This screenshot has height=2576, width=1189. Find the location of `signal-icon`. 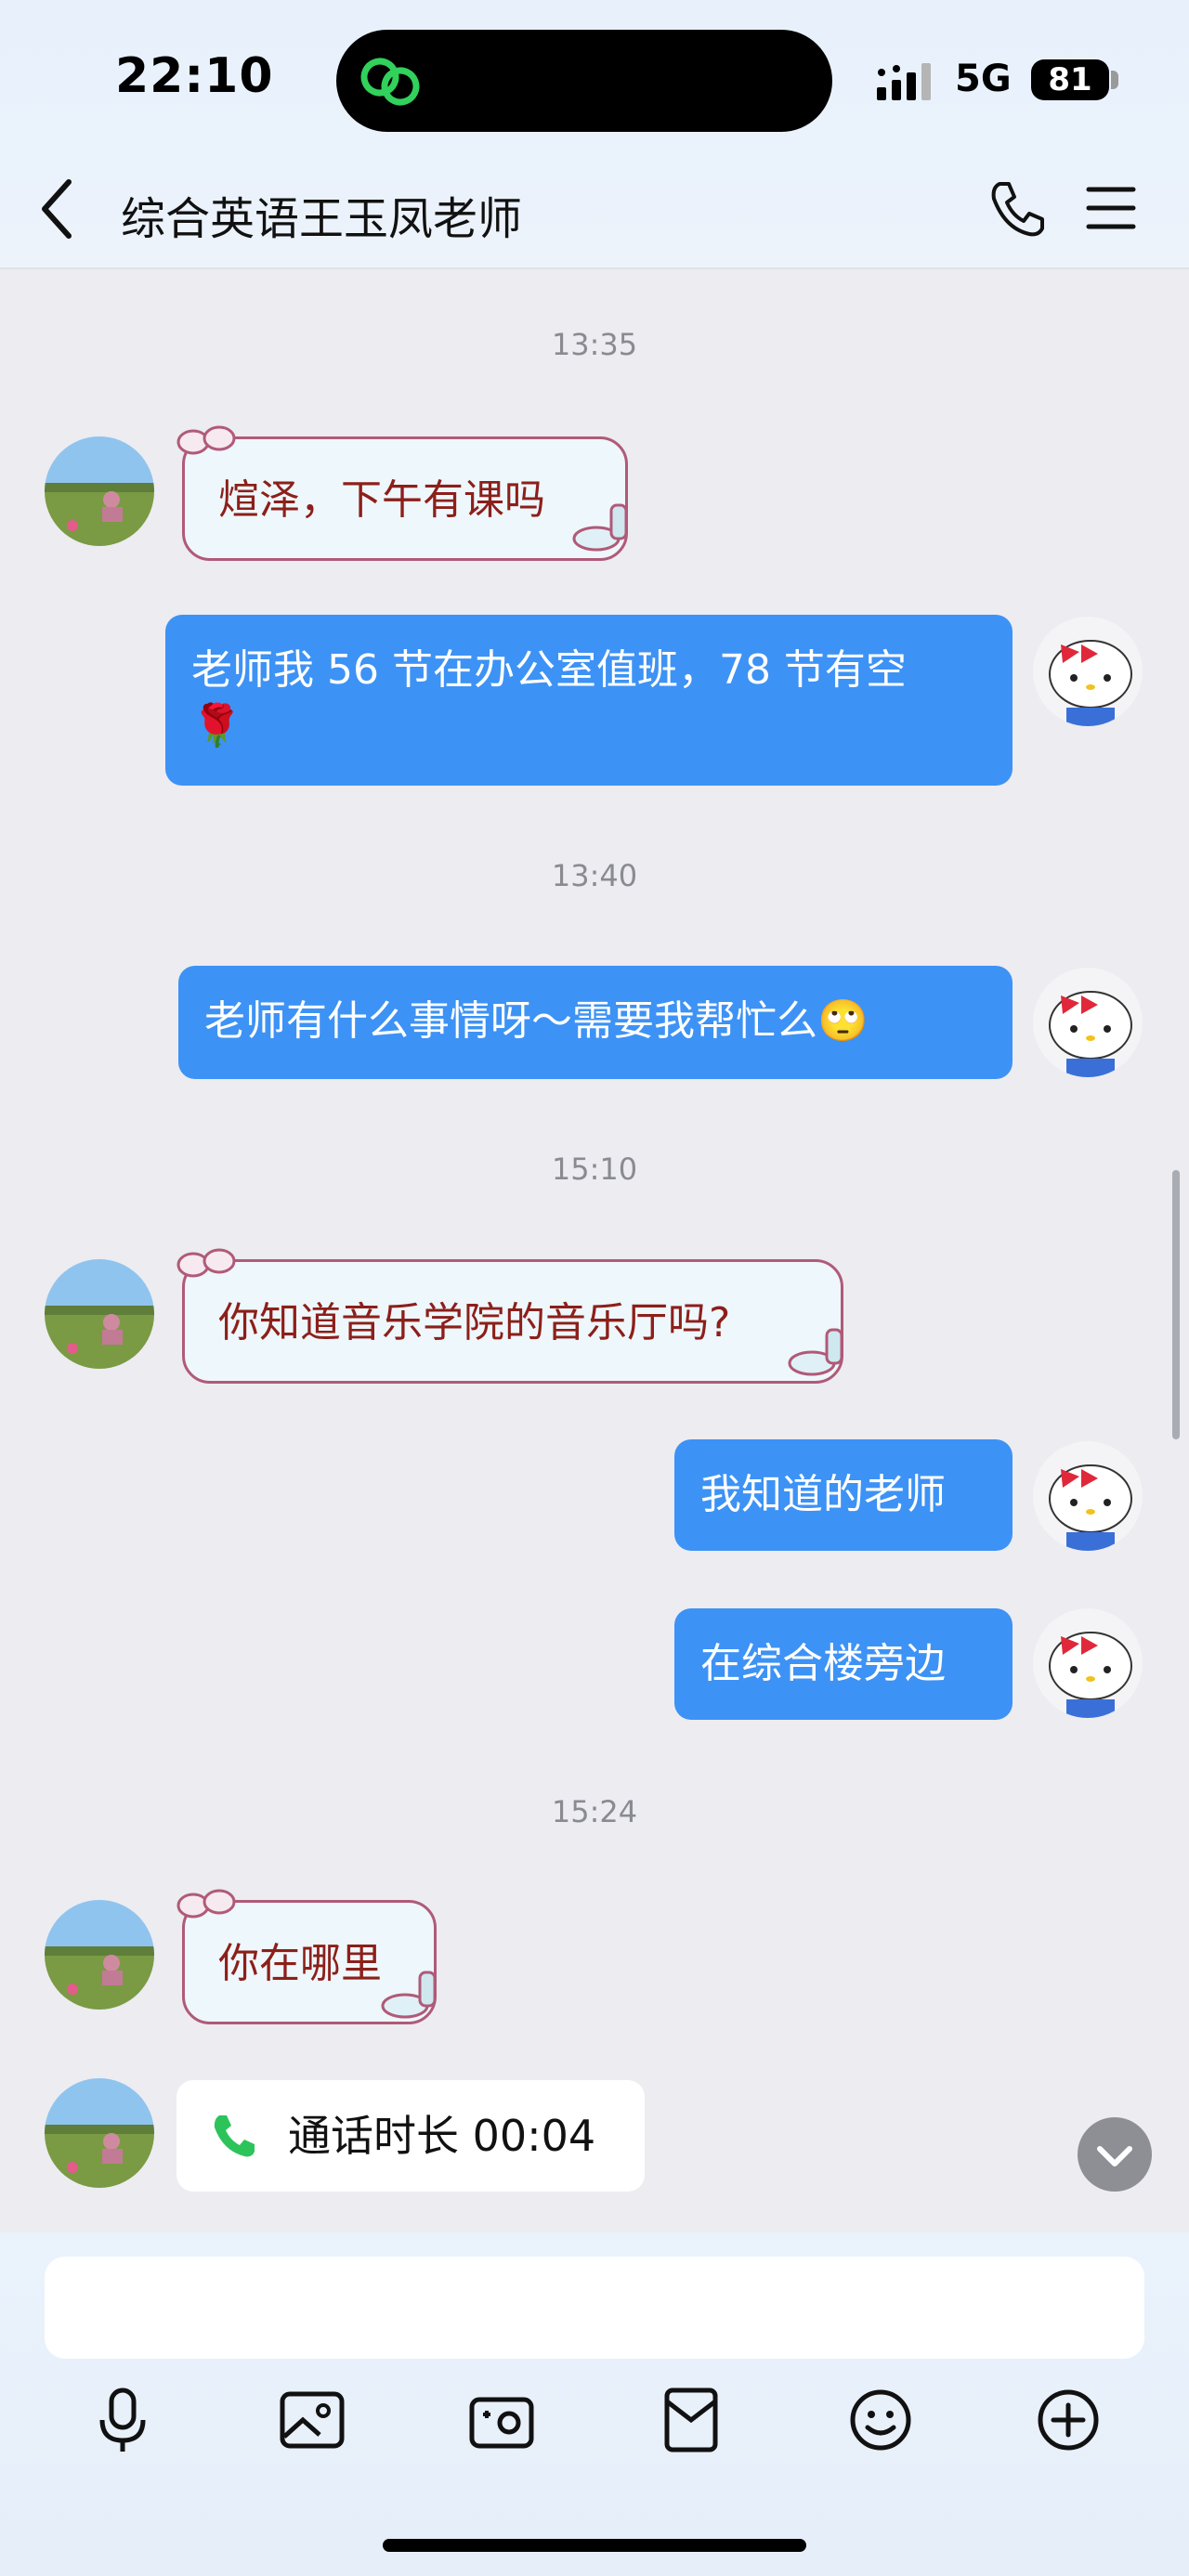

signal-icon is located at coordinates (904, 81).